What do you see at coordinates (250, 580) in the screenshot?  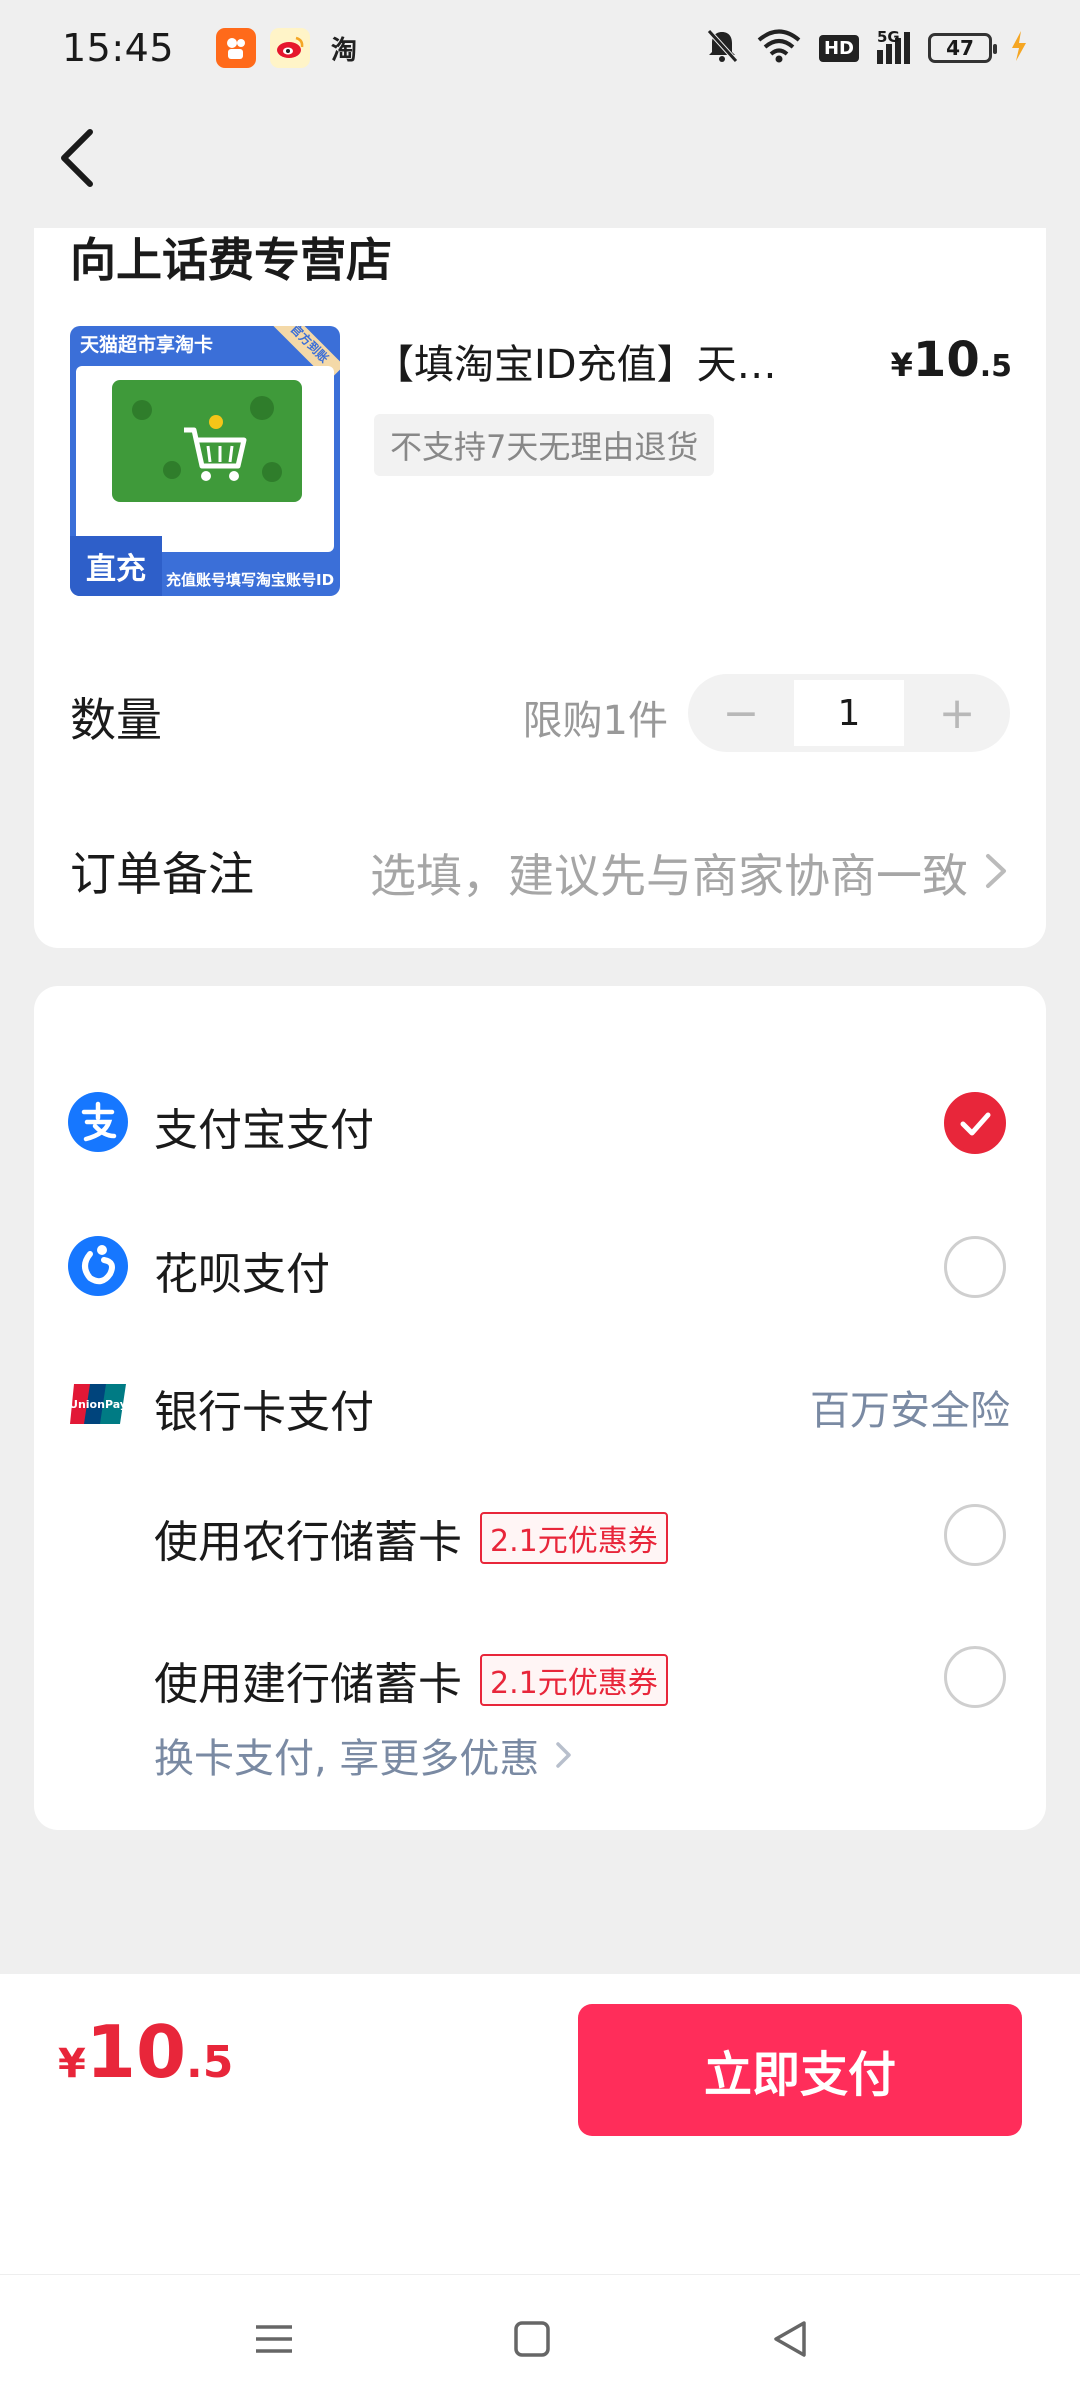 I see `product-image-caption: 充值账号填写淘宝账号ID` at bounding box center [250, 580].